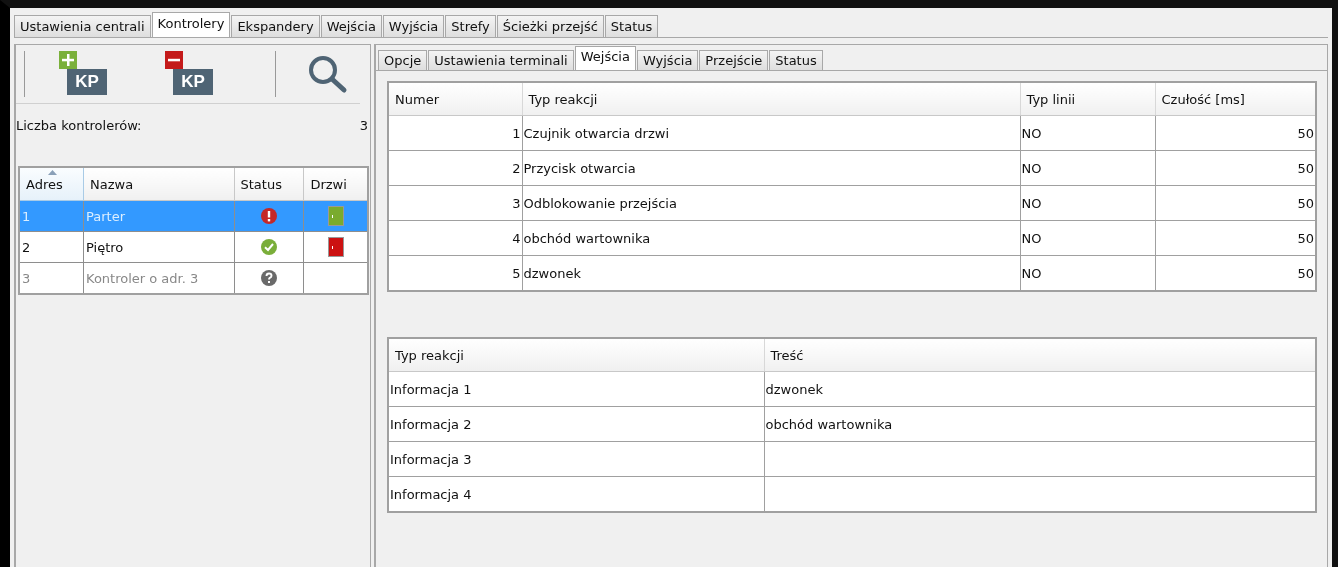  What do you see at coordinates (576, 424) in the screenshot?
I see `table-cell: Informacja 2` at bounding box center [576, 424].